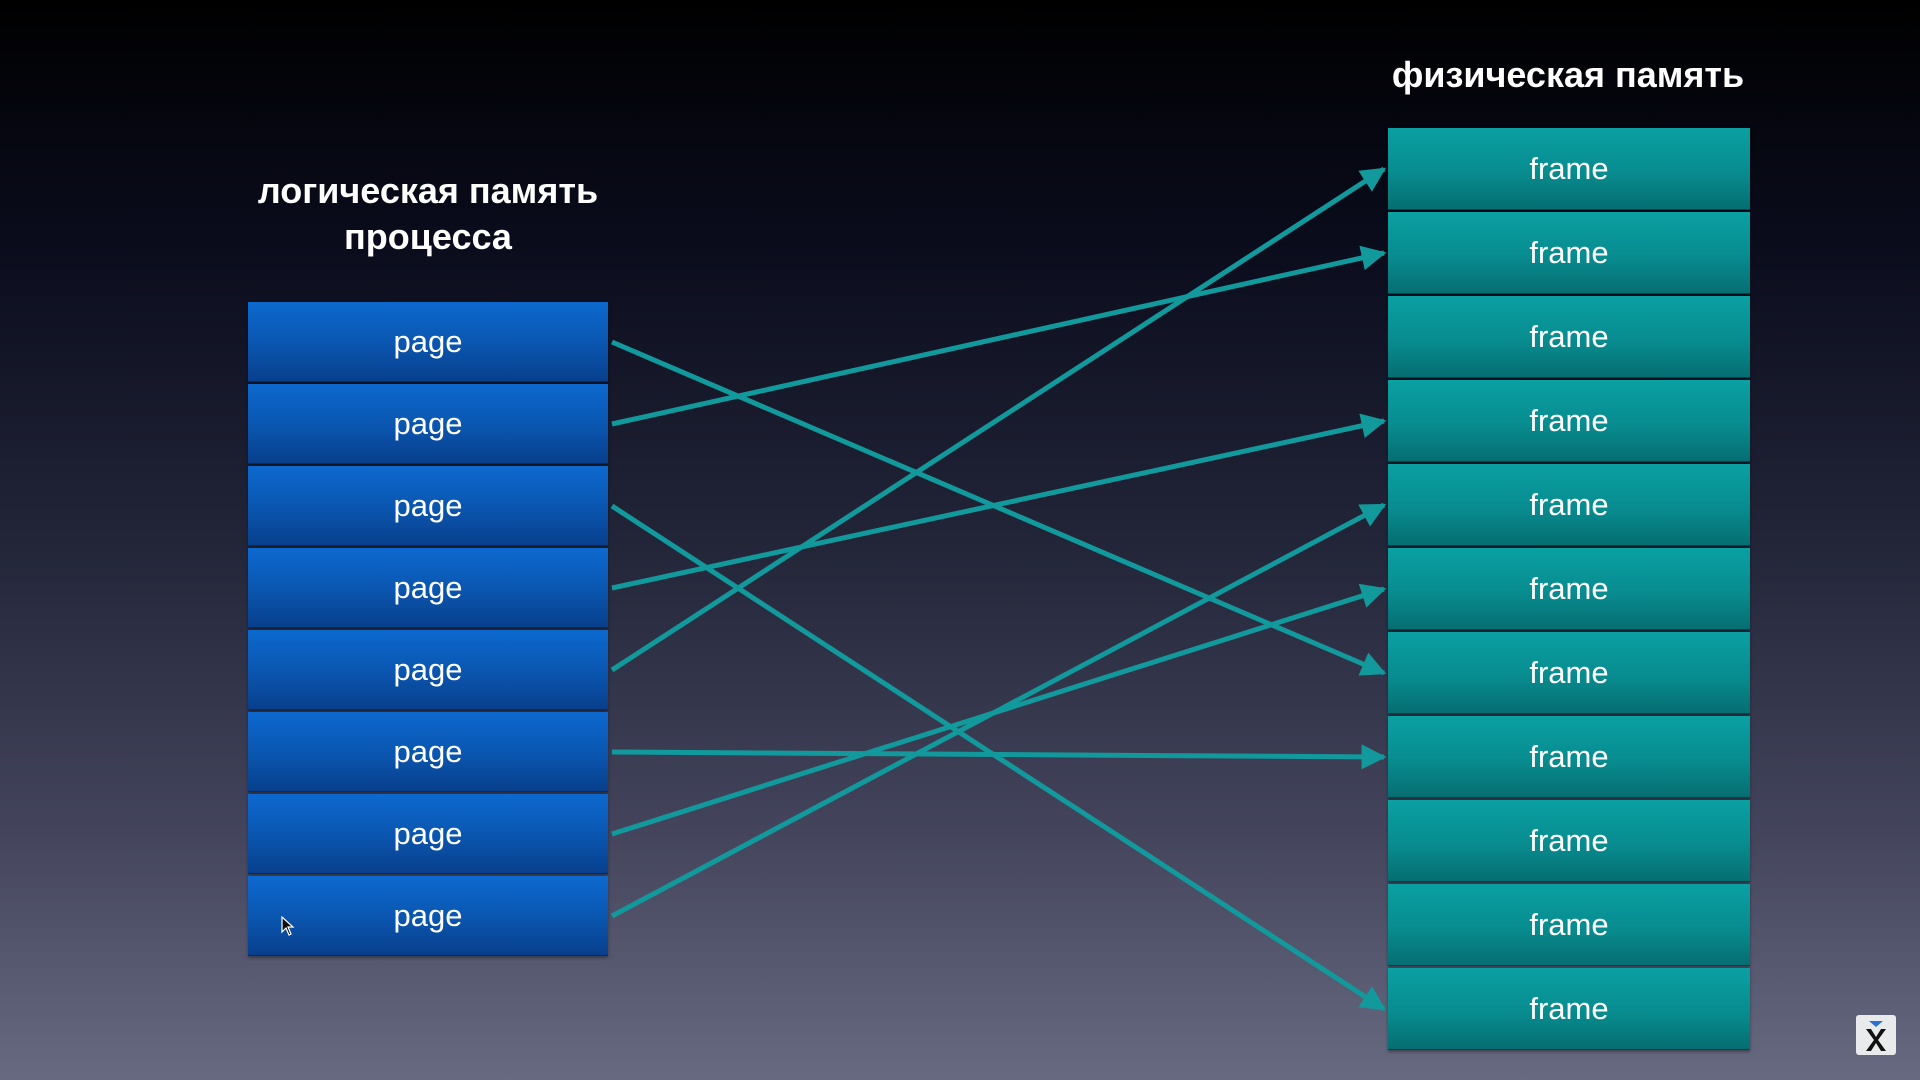 The image size is (1920, 1080). What do you see at coordinates (428, 213) in the screenshot?
I see `logical-memory-title: логическая память процесса` at bounding box center [428, 213].